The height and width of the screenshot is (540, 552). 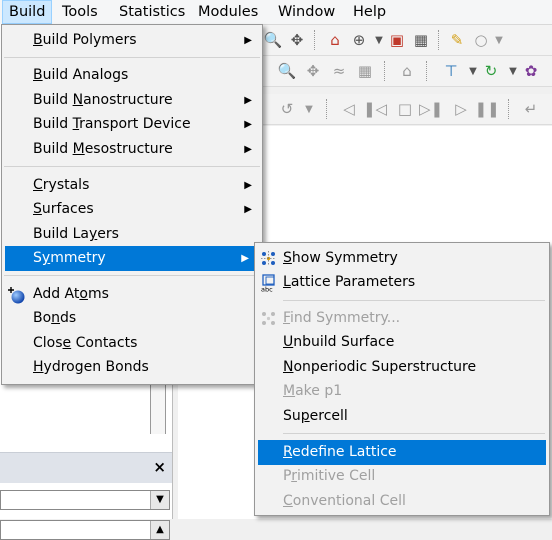 I want to click on menu-item-add-atoms: Add Atoms, so click(x=132, y=294).